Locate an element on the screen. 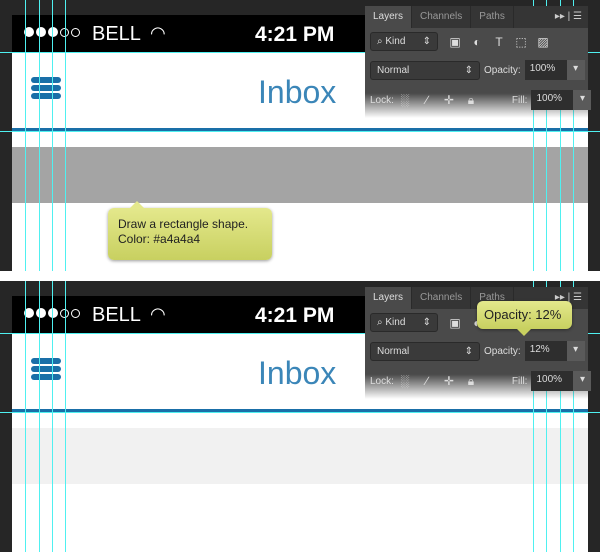 This screenshot has width=600, height=552. instruction-tooltip: Draw a rectangle shape. Color: #a4a4a4 is located at coordinates (190, 230).